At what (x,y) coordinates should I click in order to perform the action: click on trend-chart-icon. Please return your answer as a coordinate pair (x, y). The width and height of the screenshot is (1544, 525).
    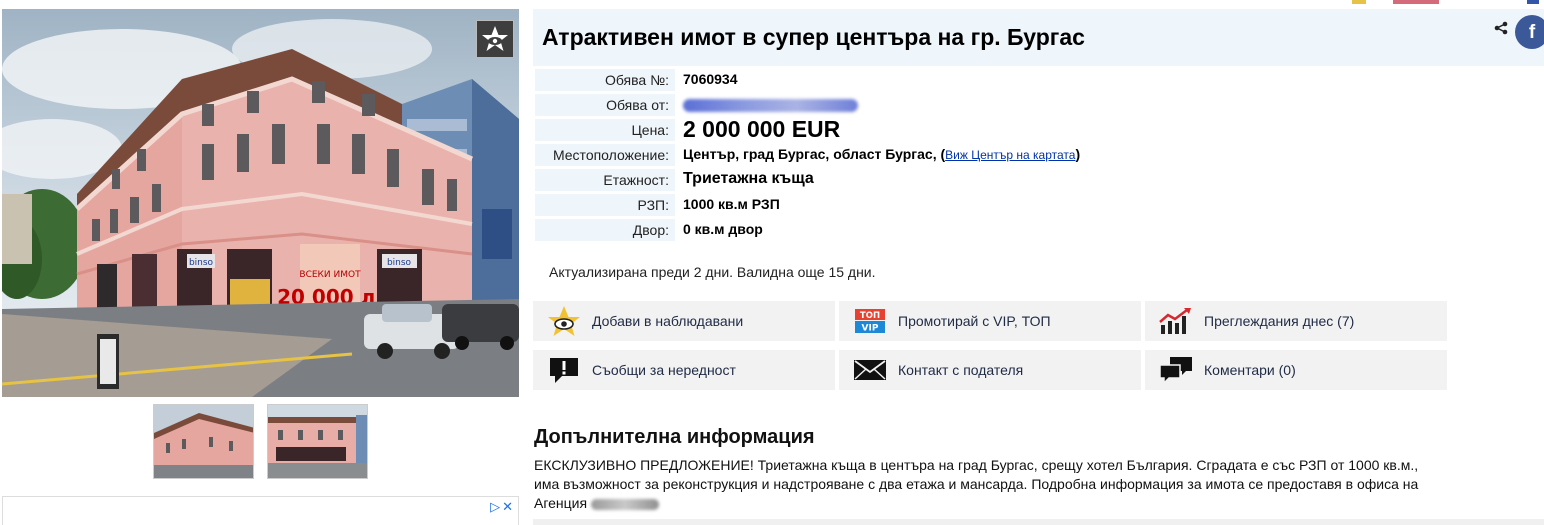
    Looking at the image, I should click on (1176, 321).